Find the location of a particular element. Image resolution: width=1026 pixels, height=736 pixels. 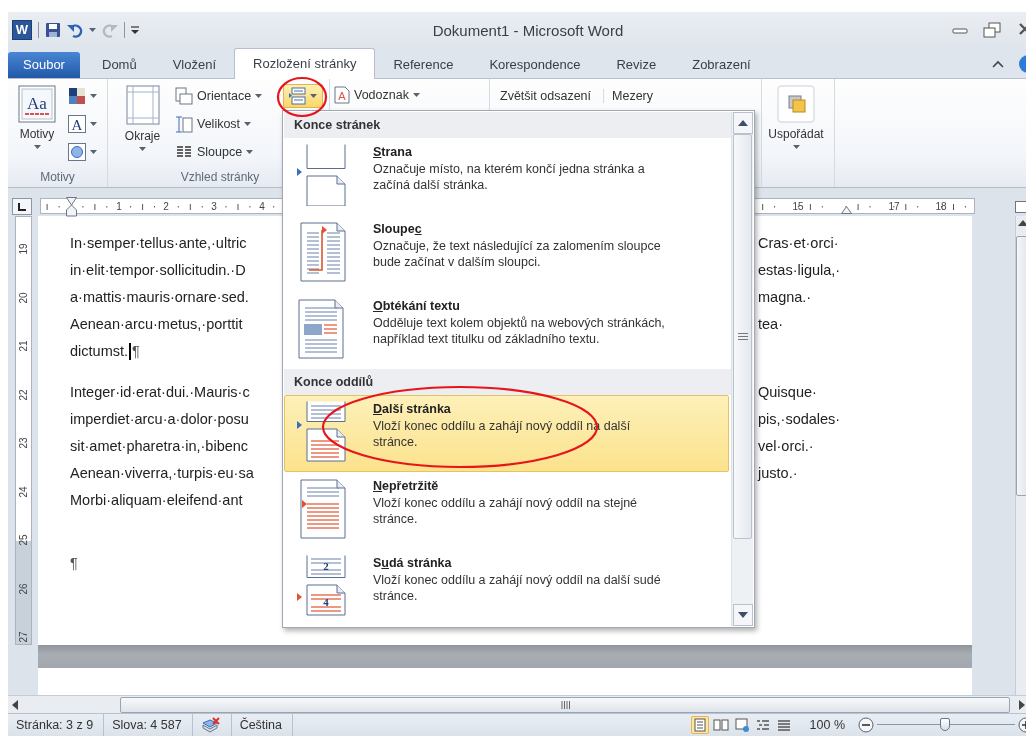

document-text: In·semper·tellus·ante,·ultric is located at coordinates (158, 243).